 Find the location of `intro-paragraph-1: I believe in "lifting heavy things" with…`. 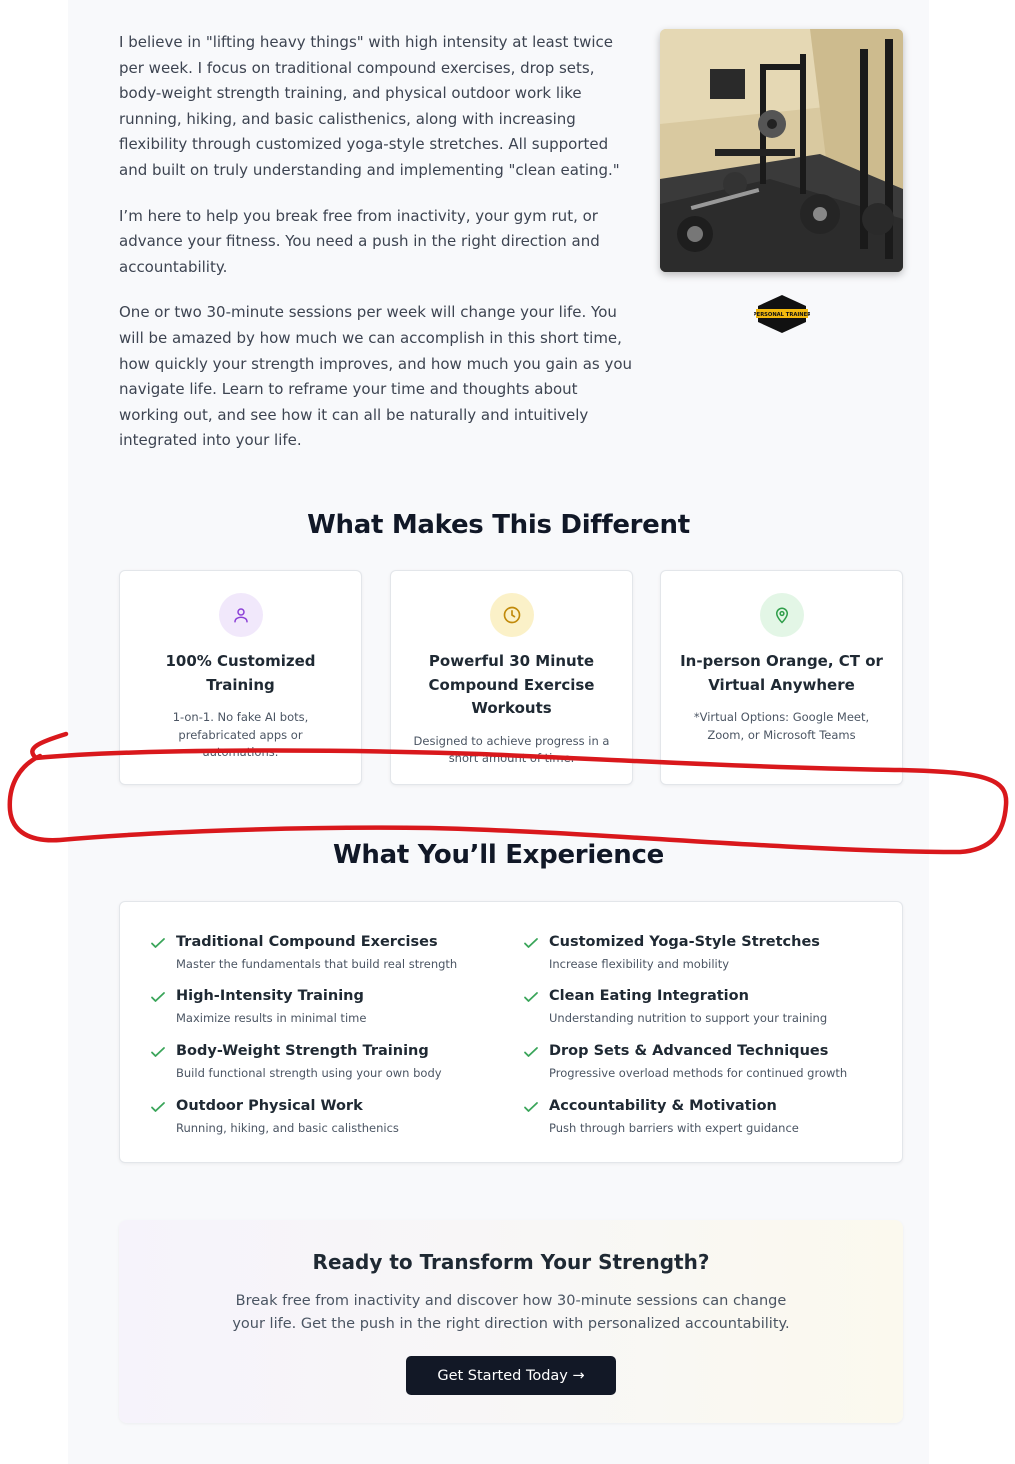

intro-paragraph-1: I believe in "lifting heavy things" with… is located at coordinates (369, 106).